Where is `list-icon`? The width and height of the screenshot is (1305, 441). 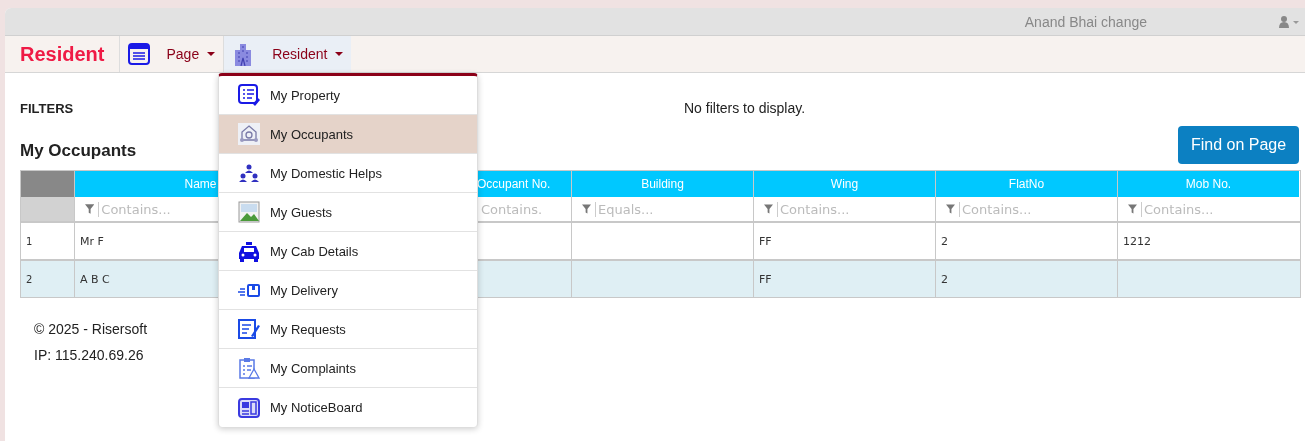
list-icon is located at coordinates (249, 95).